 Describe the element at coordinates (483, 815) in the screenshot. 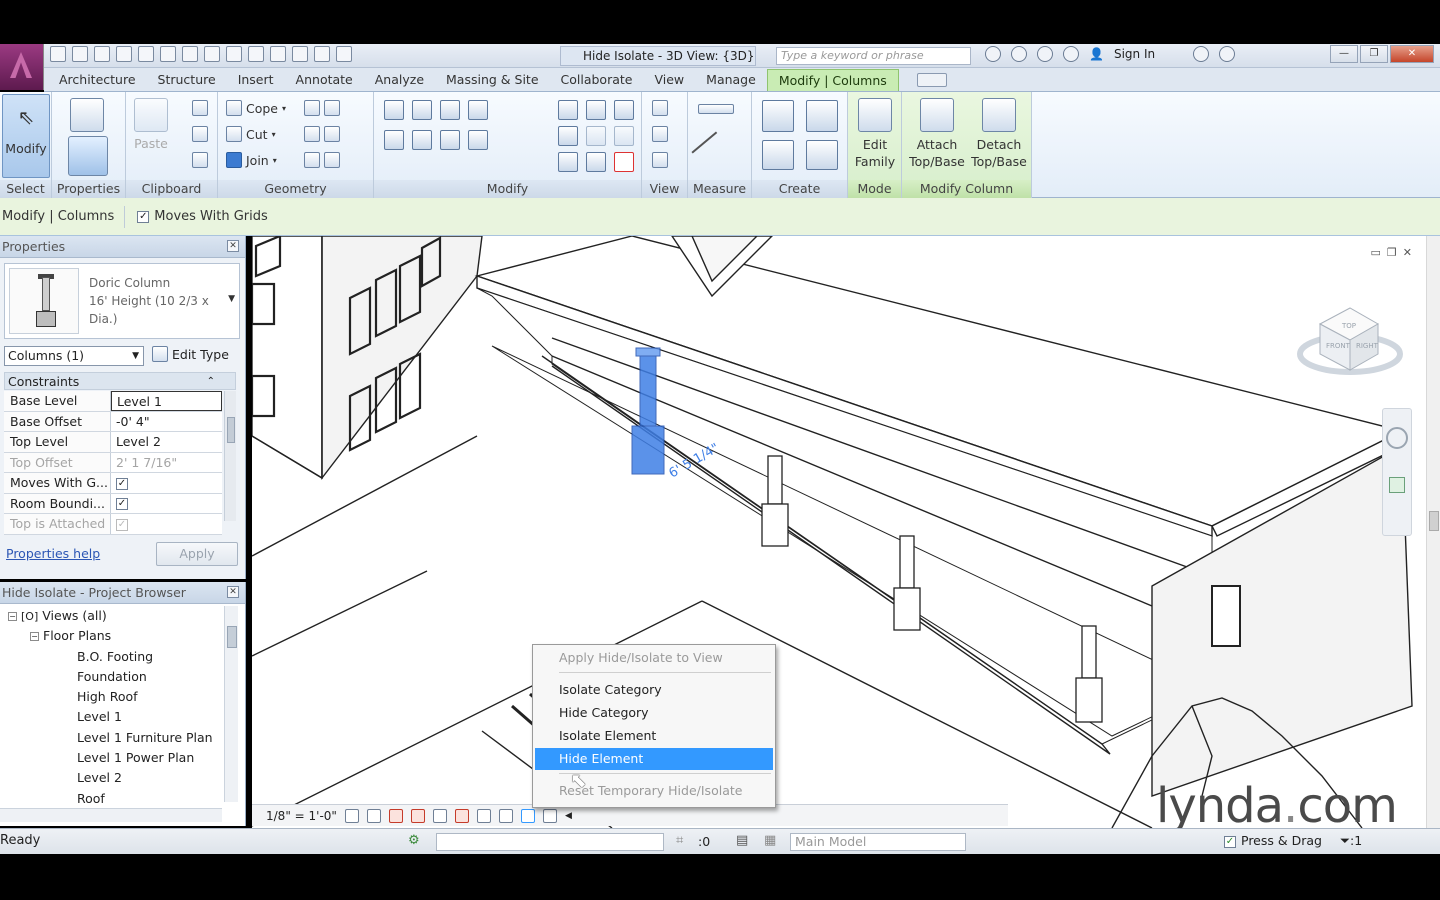

I see `show-crop-region-icon` at that location.